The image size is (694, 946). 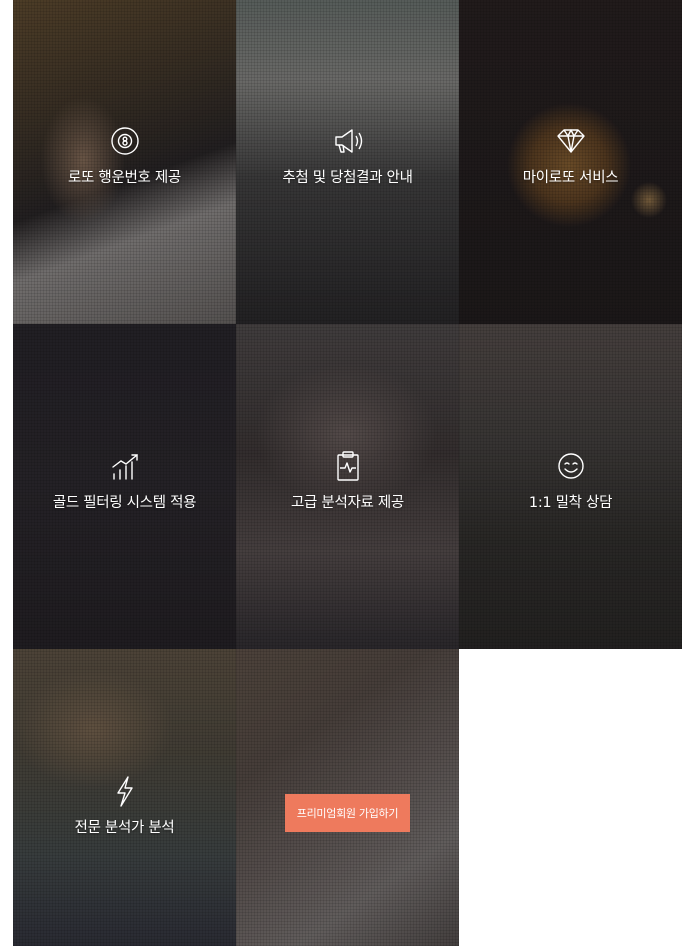 What do you see at coordinates (124, 467) in the screenshot?
I see `bar-chart-icon` at bounding box center [124, 467].